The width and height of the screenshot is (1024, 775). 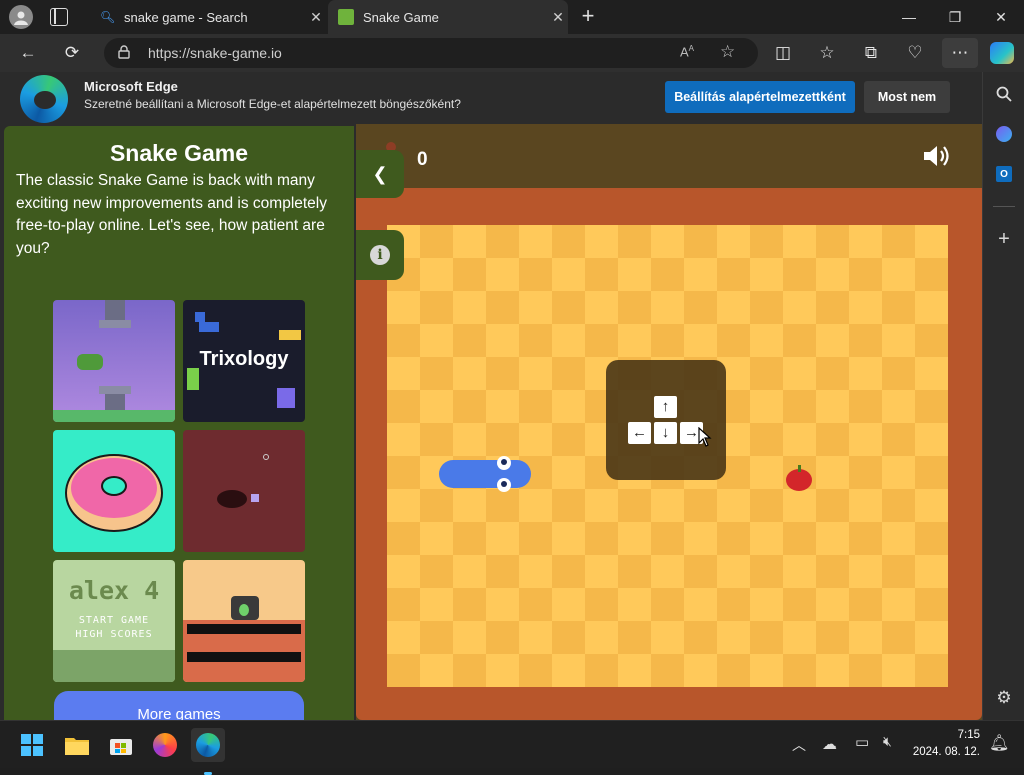 I want to click on firefox-icon, so click(x=165, y=745).